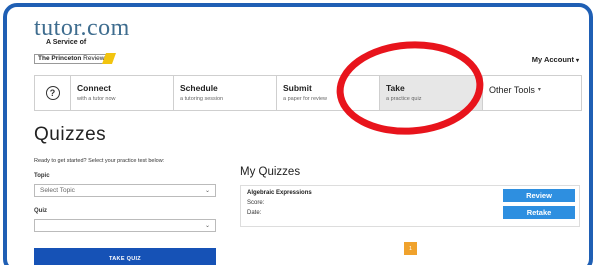 The image size is (596, 265). I want to click on nav-take-subtitle: a practice quiz, so click(404, 99).